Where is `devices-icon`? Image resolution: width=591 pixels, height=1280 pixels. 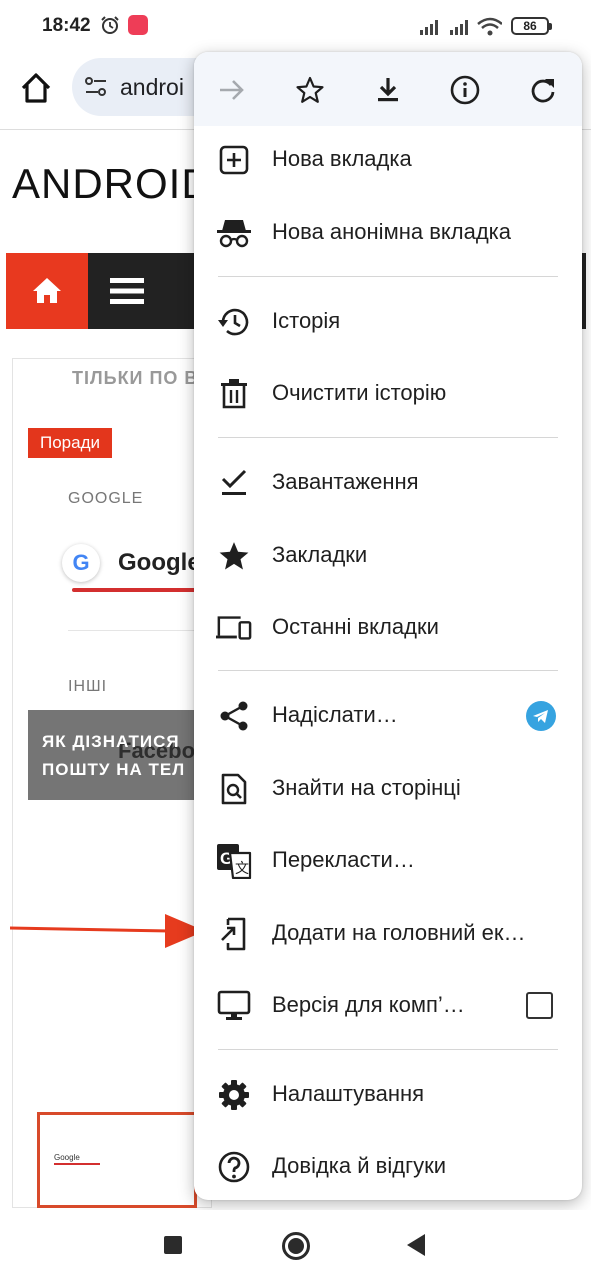
devices-icon is located at coordinates (234, 628).